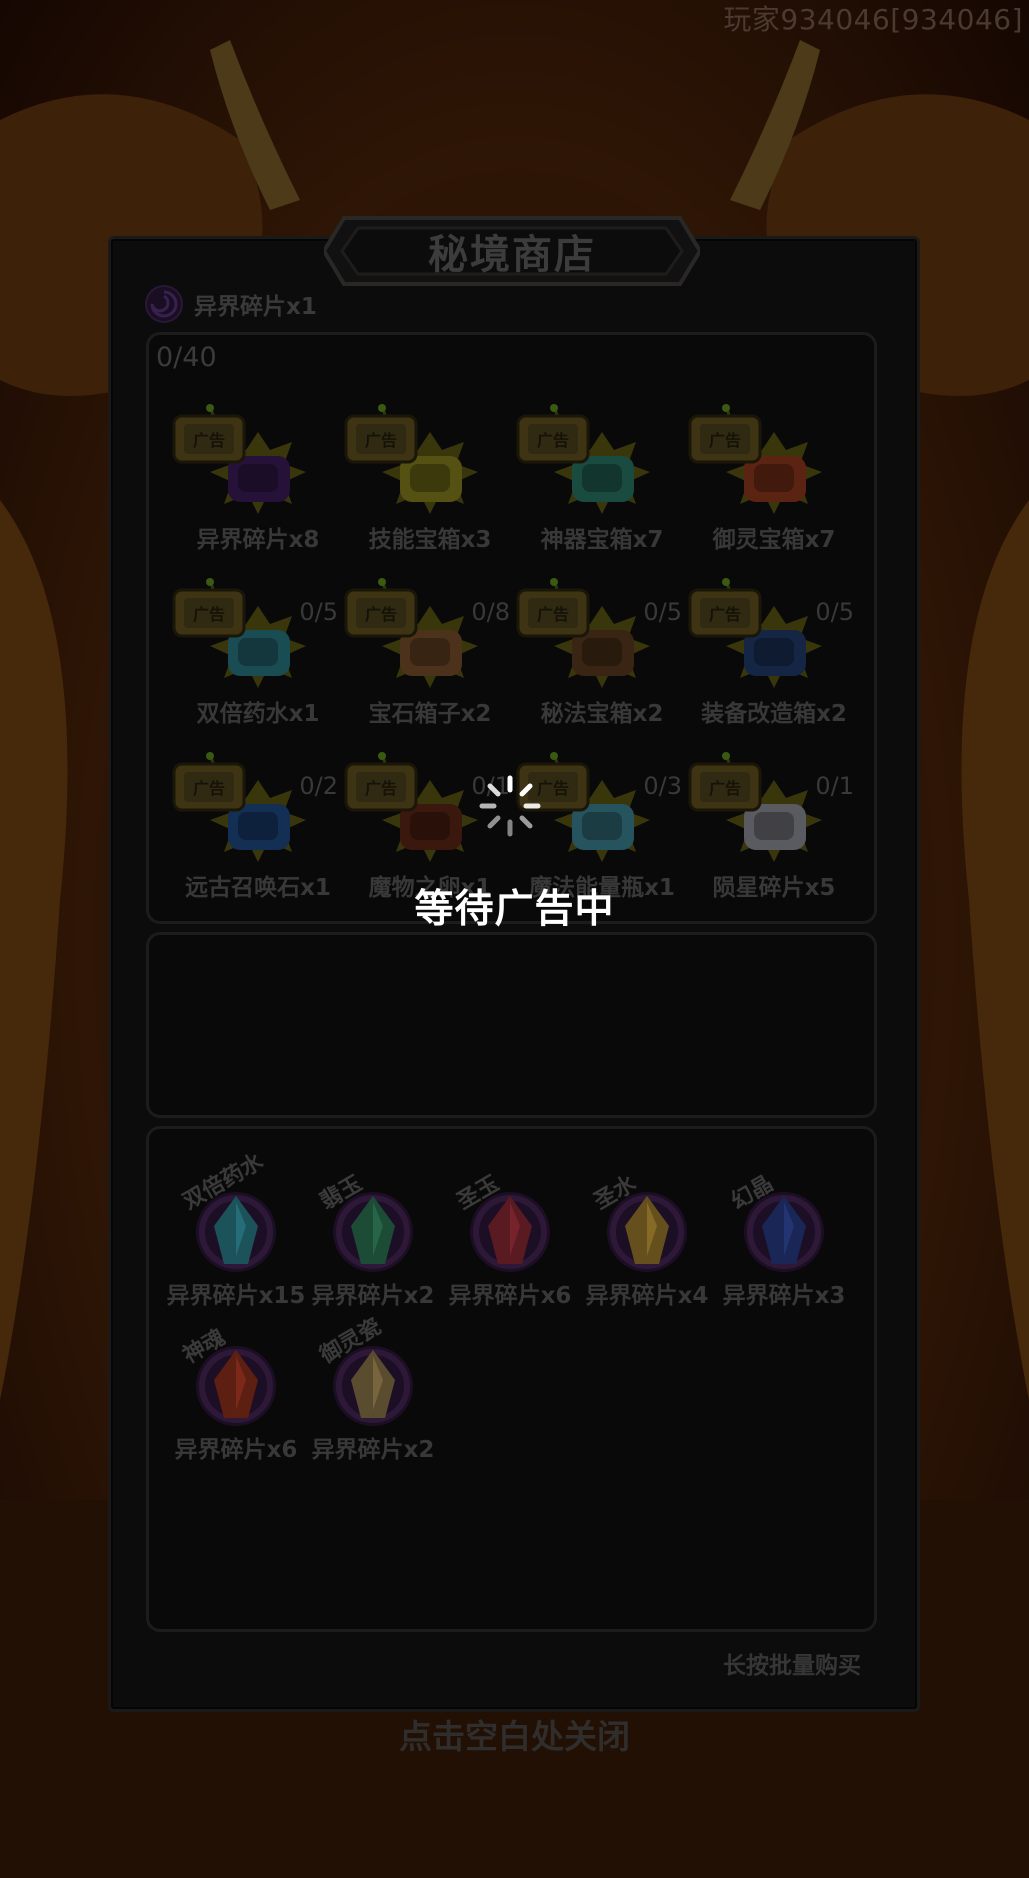  I want to click on ad-item-limit: 0/8, so click(490, 612).